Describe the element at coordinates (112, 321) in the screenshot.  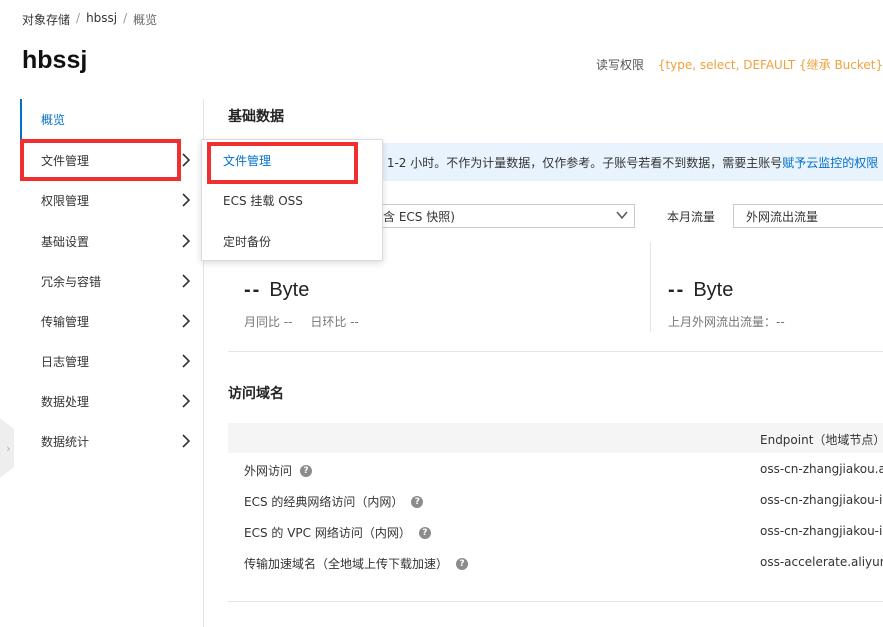
I see `sidebar-item-transfer: 传输管理` at that location.